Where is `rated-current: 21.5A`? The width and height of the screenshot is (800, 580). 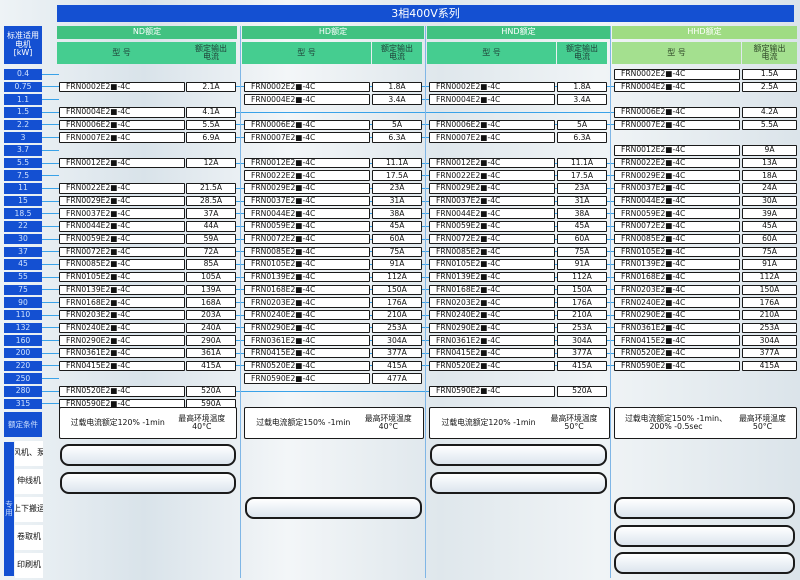
rated-current: 21.5A is located at coordinates (211, 188).